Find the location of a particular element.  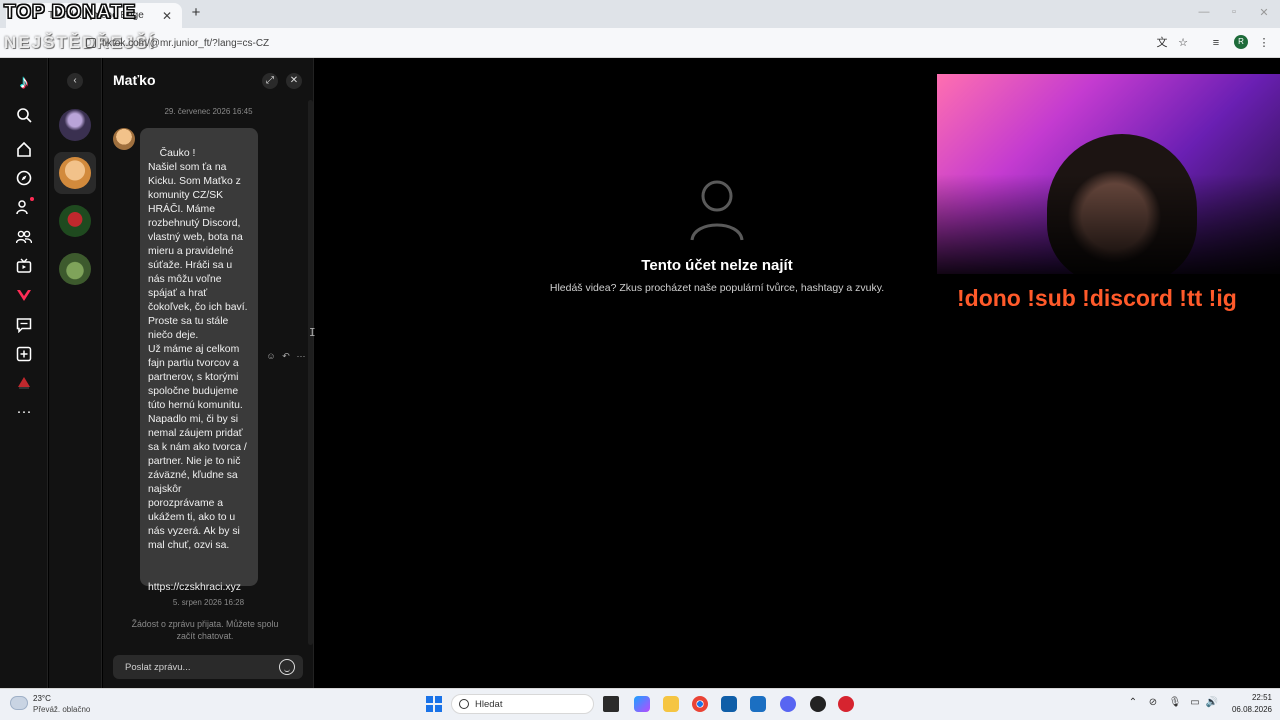

shop-icon is located at coordinates (24, 295).